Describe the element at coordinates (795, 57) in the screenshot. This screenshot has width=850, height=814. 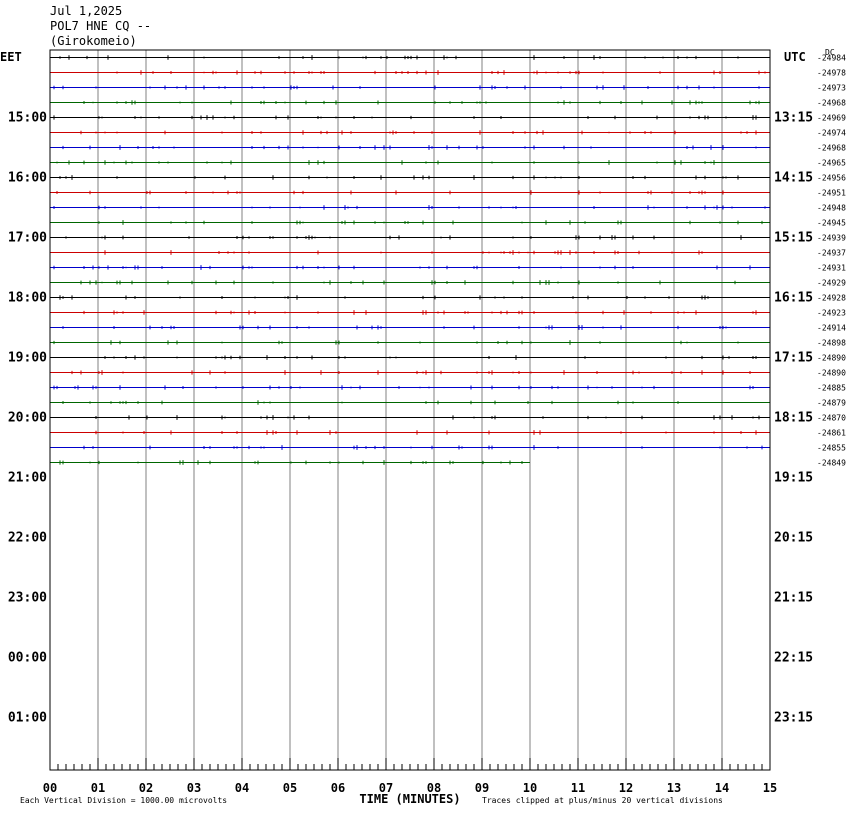
I see `right-timezone-label: UTC` at that location.